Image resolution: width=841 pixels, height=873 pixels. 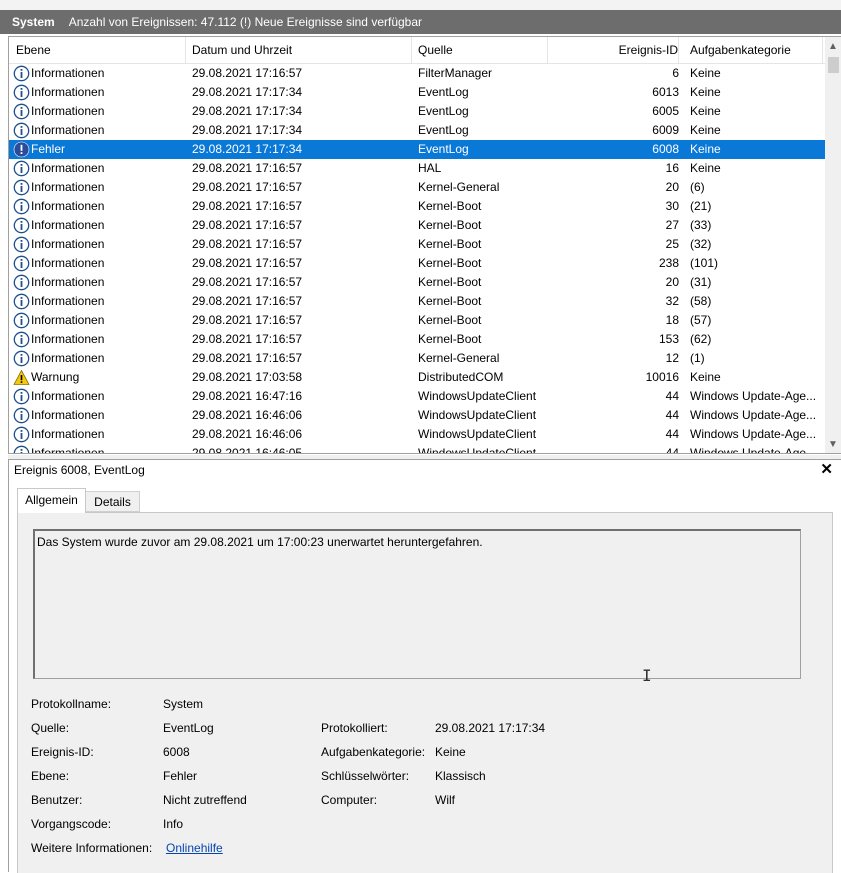 I want to click on log-name-label: Protokollname:, so click(x=71, y=704).